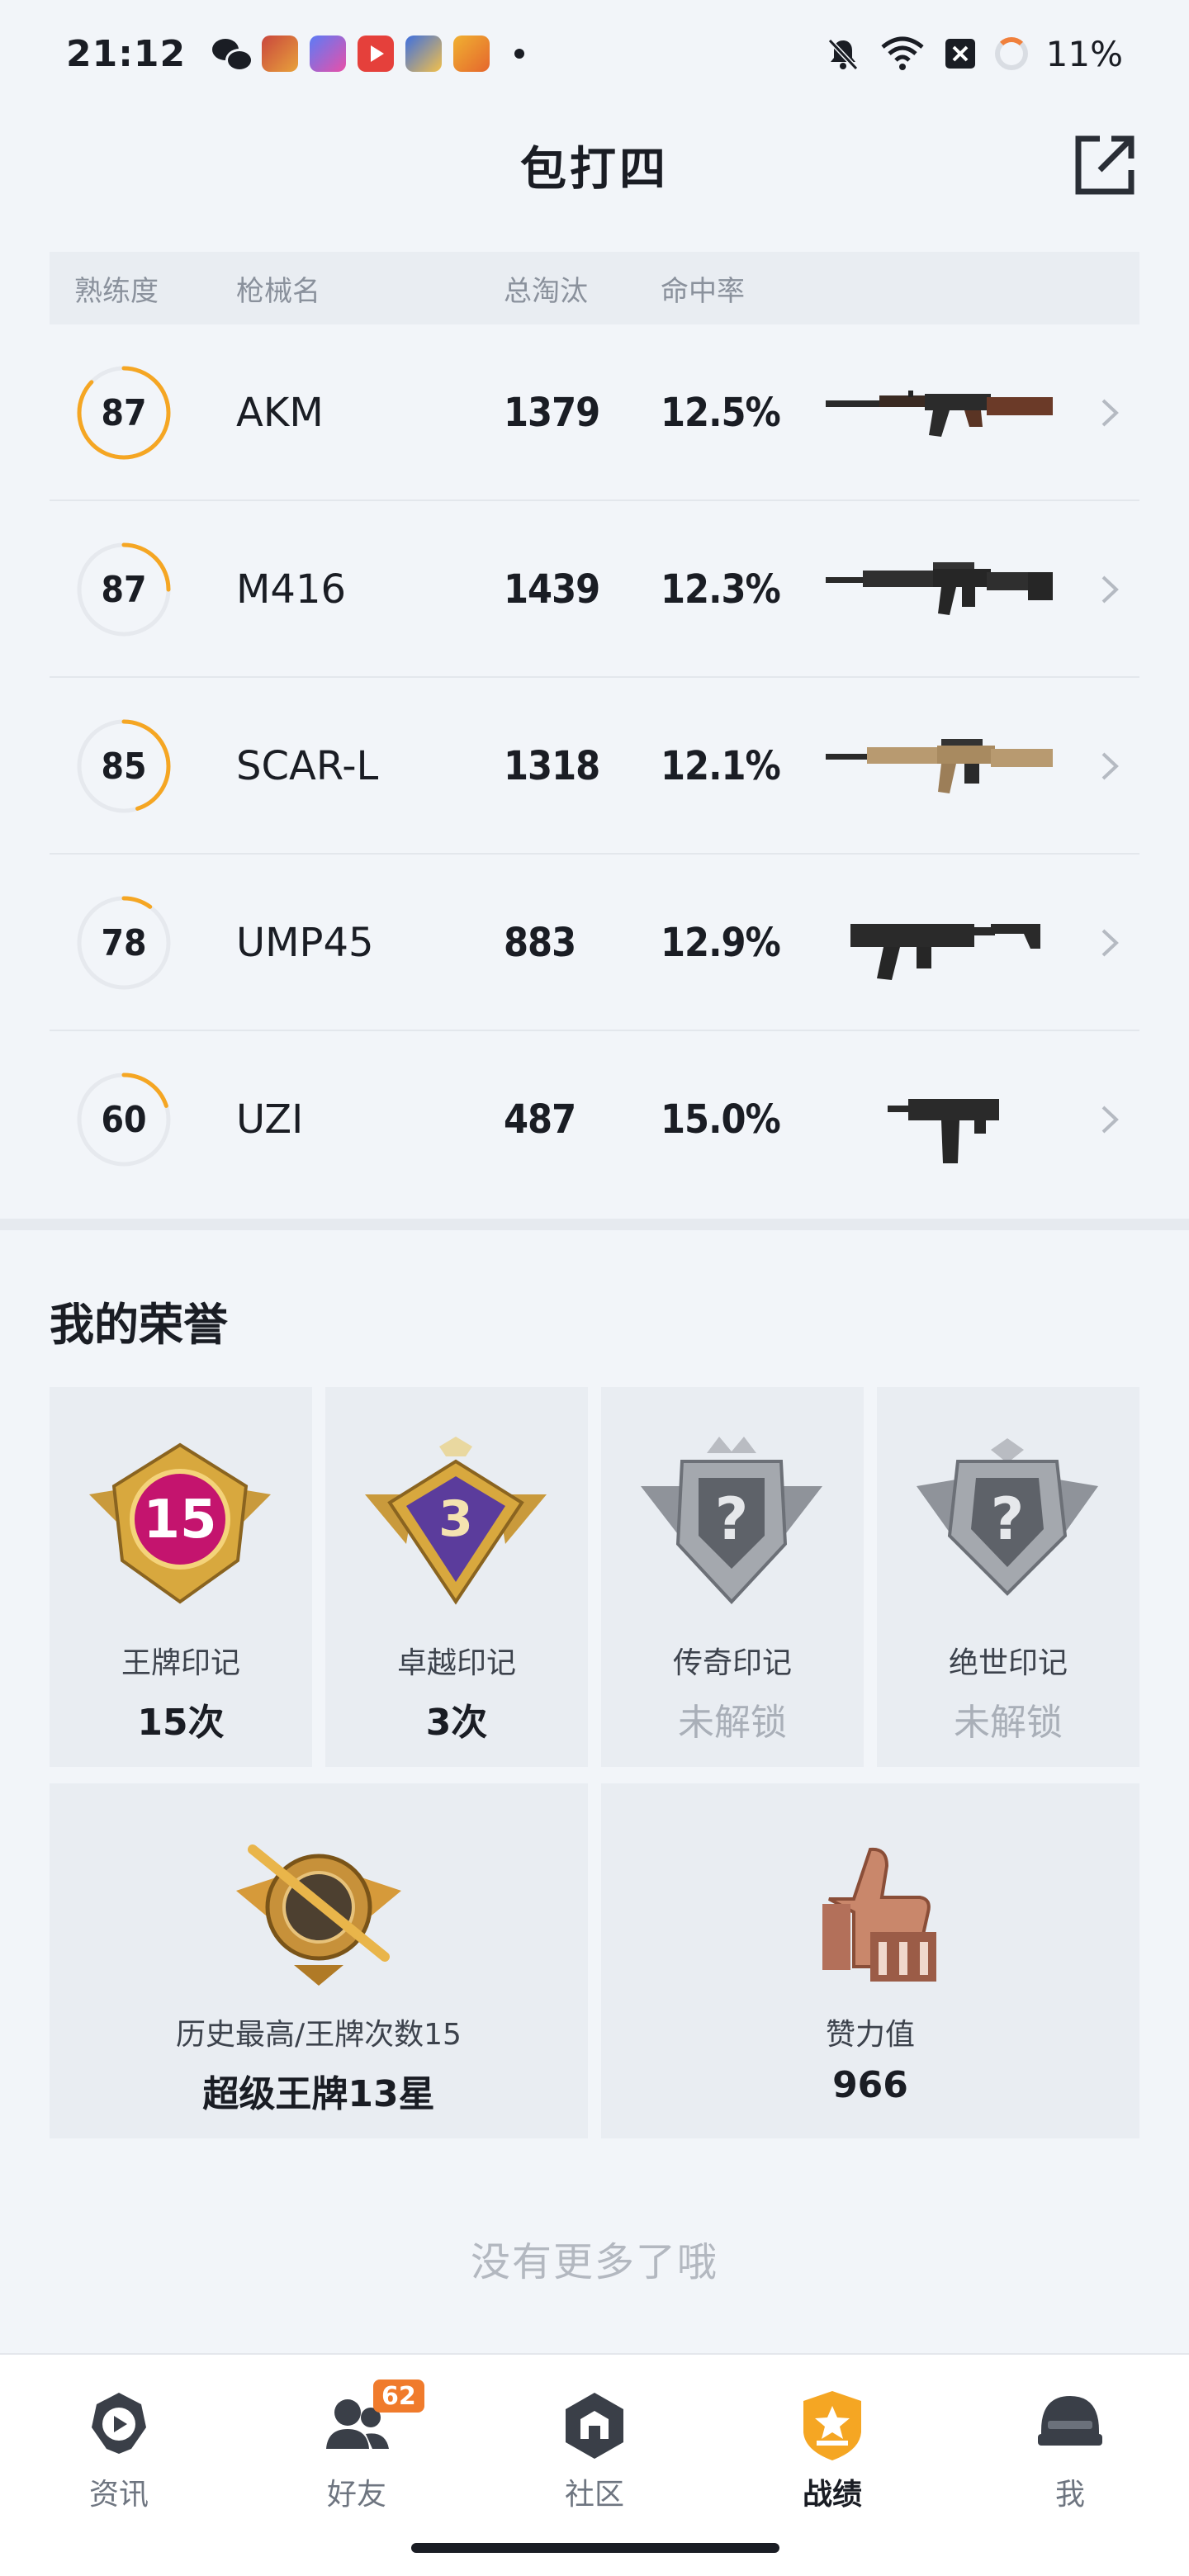 The image size is (1189, 2576). I want to click on weapon-row-akm: 87 AKM 1379 12.5%, so click(594, 412).